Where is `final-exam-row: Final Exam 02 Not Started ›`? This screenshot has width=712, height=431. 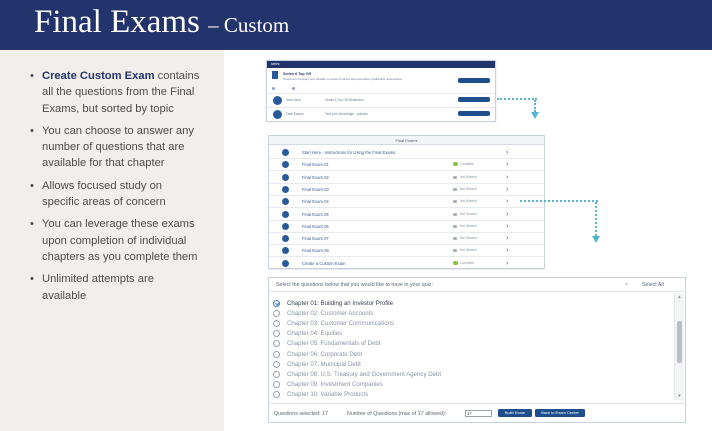 final-exam-row: Final Exam 02 Not Started › is located at coordinates (406, 177).